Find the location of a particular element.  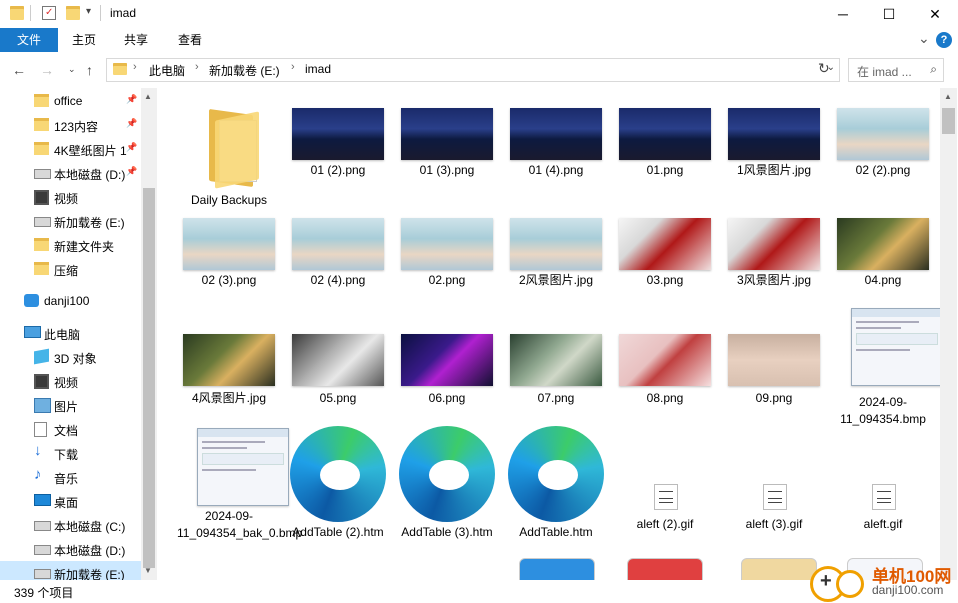

sidebar-item-pc: ♪ 音乐 is located at coordinates (70, 477).